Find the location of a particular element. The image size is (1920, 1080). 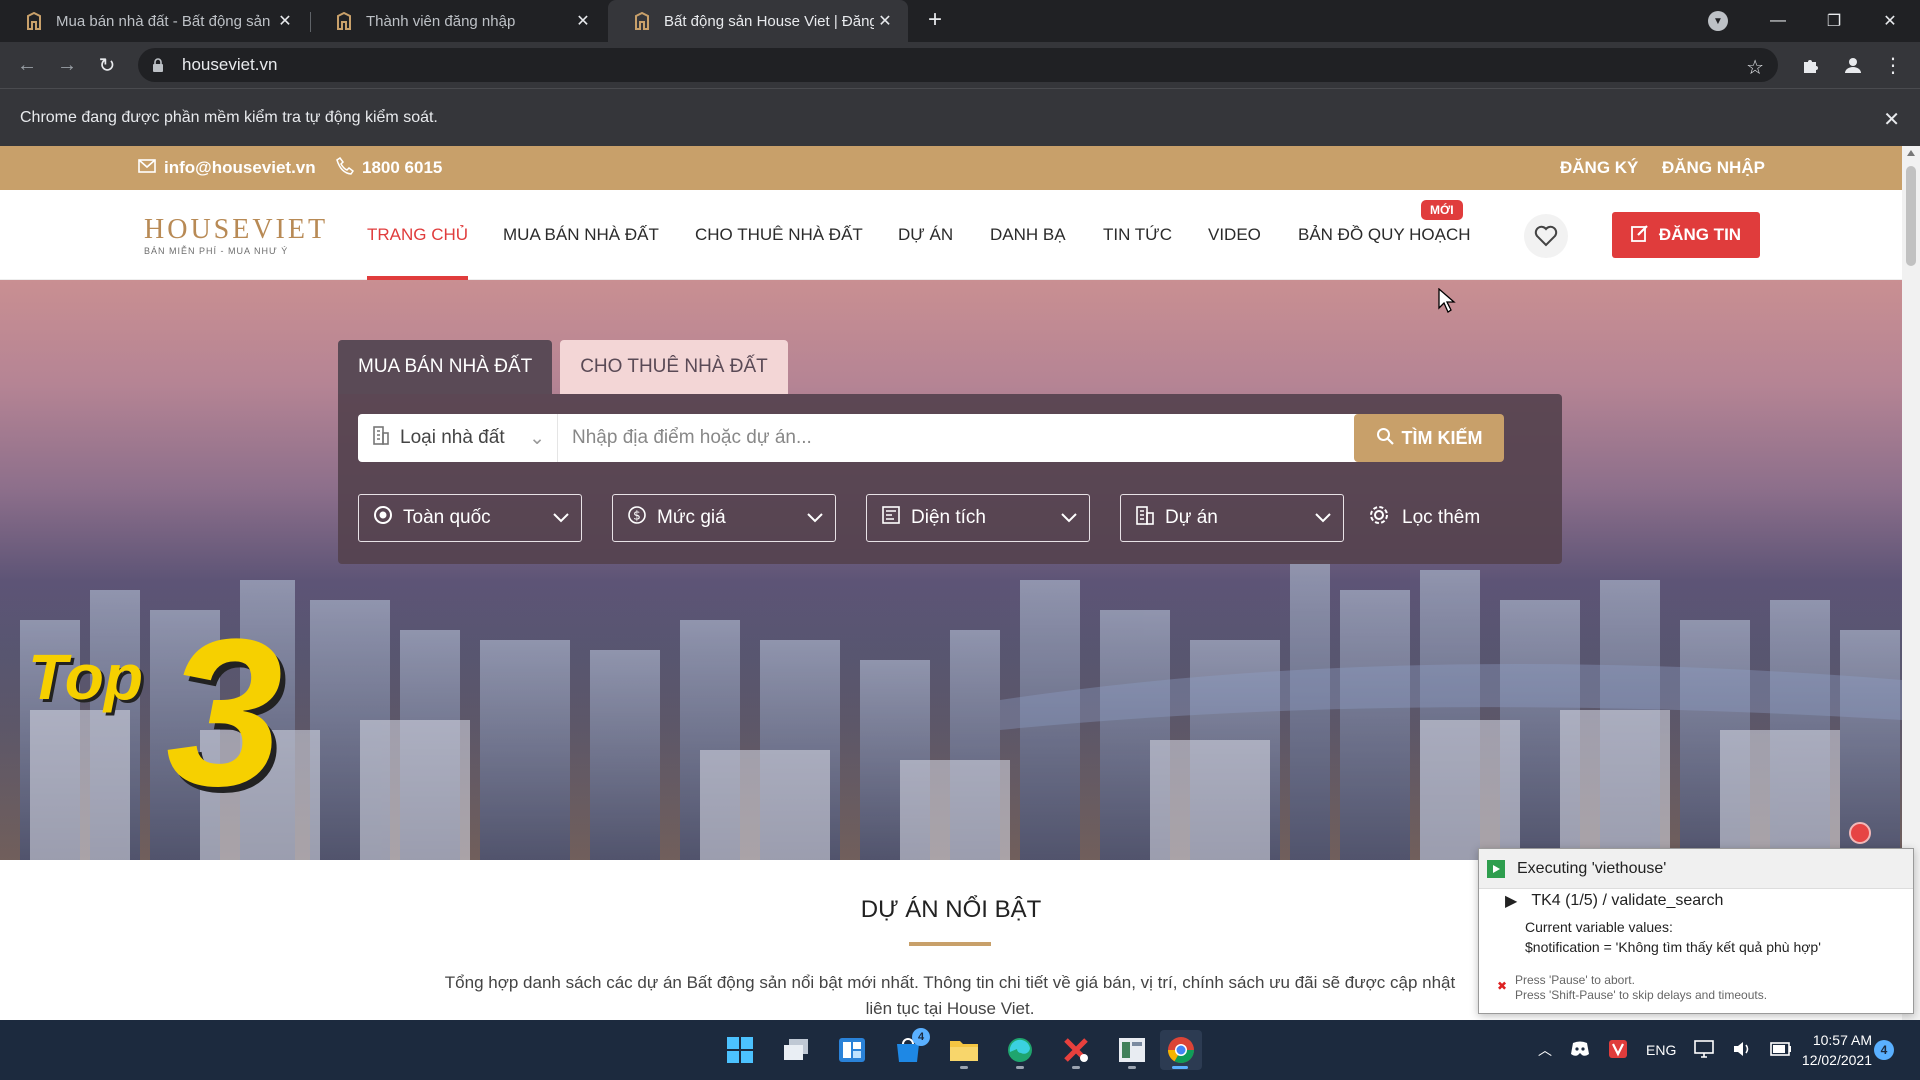

window-close-icon: ✕ is located at coordinates (1890, 21).